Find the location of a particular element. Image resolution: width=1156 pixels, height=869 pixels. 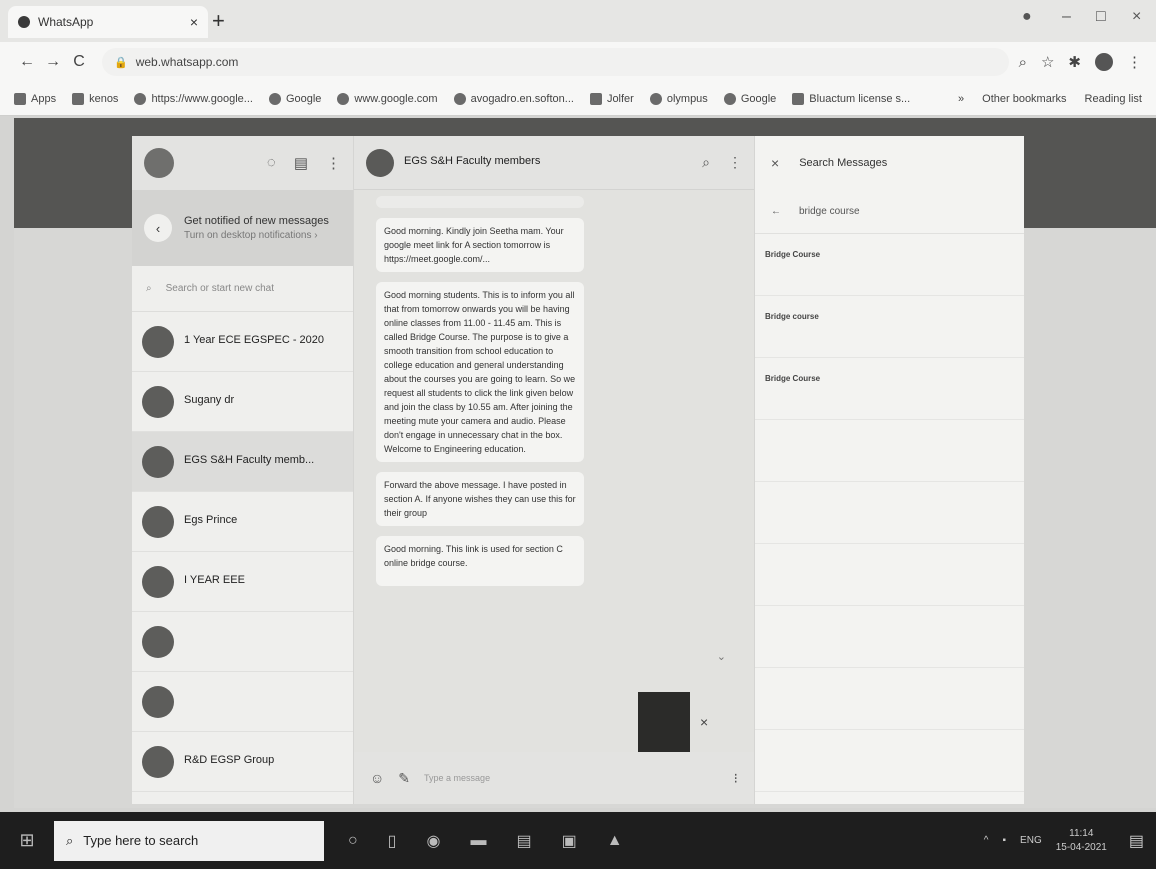

emoji-icon: ☺ is located at coordinates (377, 778).